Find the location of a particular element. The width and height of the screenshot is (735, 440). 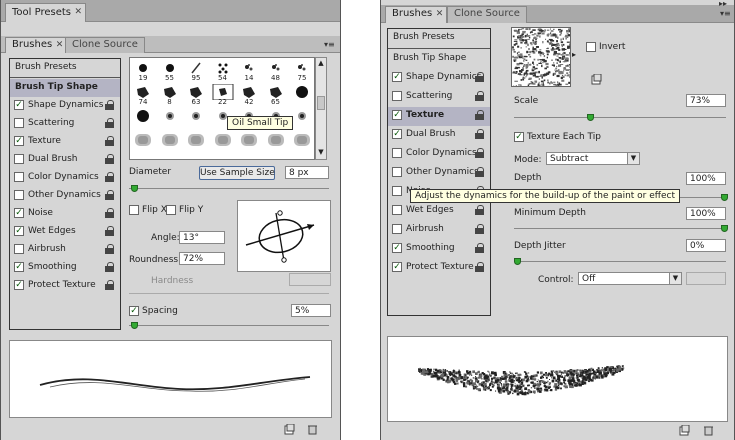

invert-checkbox is located at coordinates (591, 47).